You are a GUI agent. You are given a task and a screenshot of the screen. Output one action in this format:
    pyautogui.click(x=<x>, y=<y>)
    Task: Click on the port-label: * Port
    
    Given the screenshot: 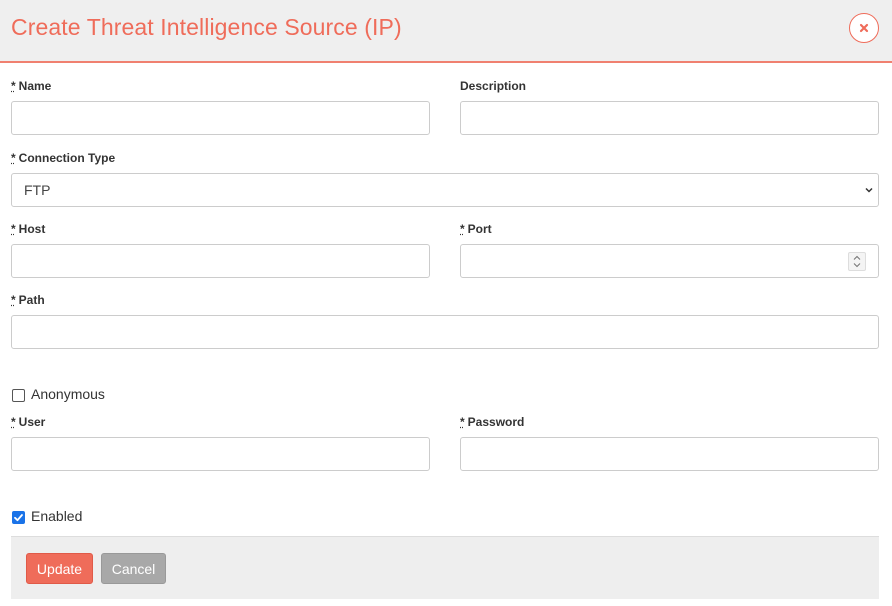 What is the action you would take?
    pyautogui.click(x=476, y=229)
    